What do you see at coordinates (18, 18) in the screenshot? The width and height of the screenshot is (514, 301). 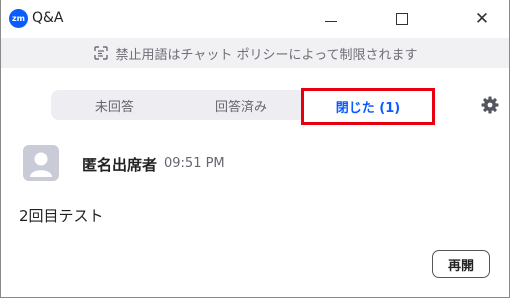 I see `zoom-logo: zm` at bounding box center [18, 18].